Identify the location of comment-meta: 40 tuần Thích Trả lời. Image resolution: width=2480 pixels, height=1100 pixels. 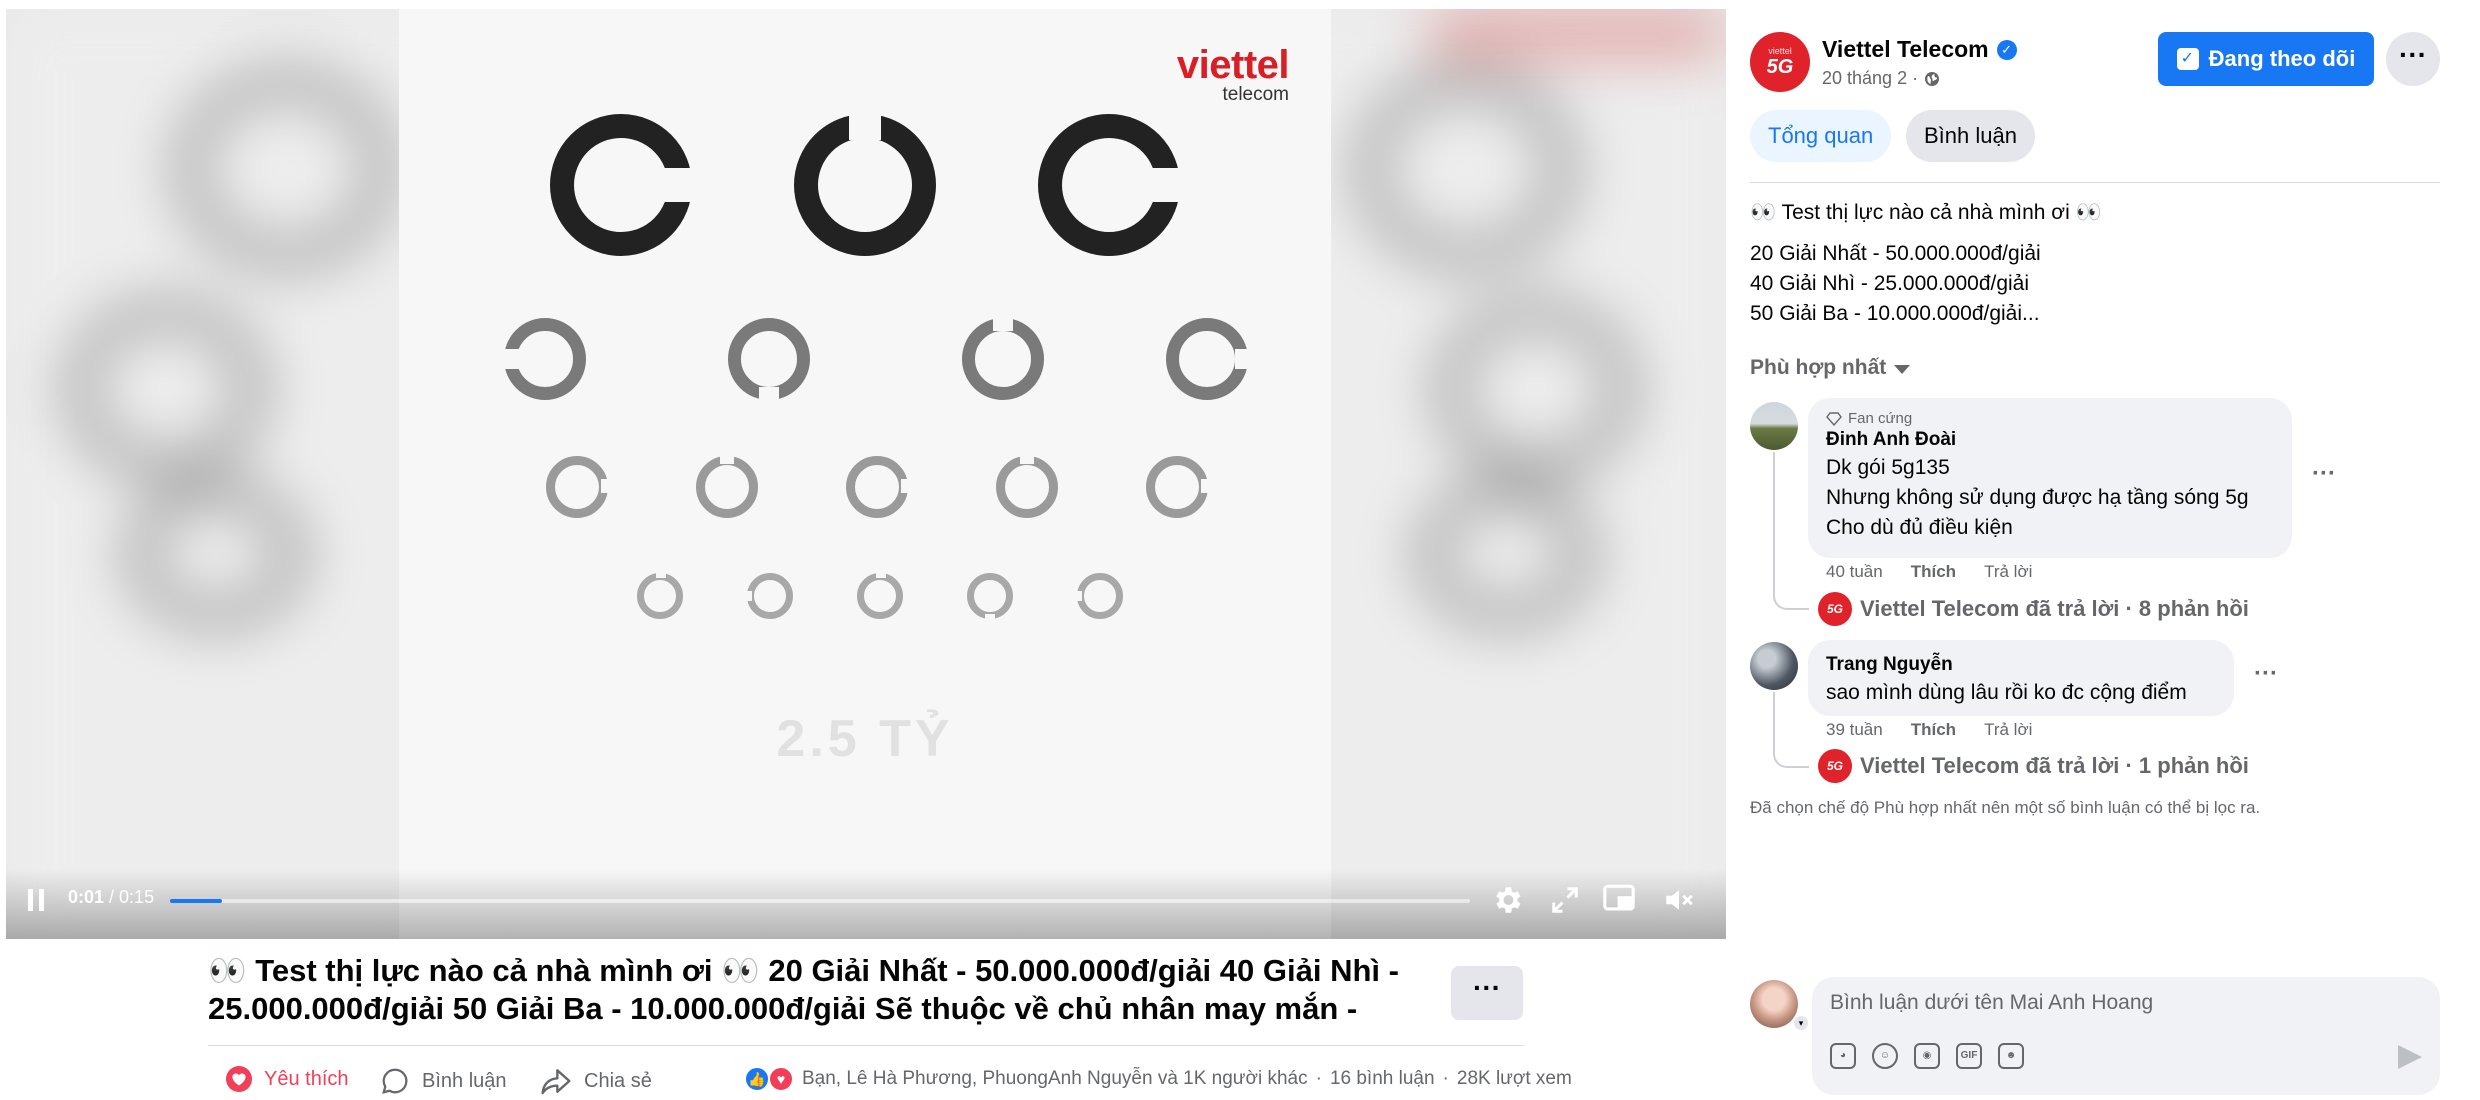
(1929, 572).